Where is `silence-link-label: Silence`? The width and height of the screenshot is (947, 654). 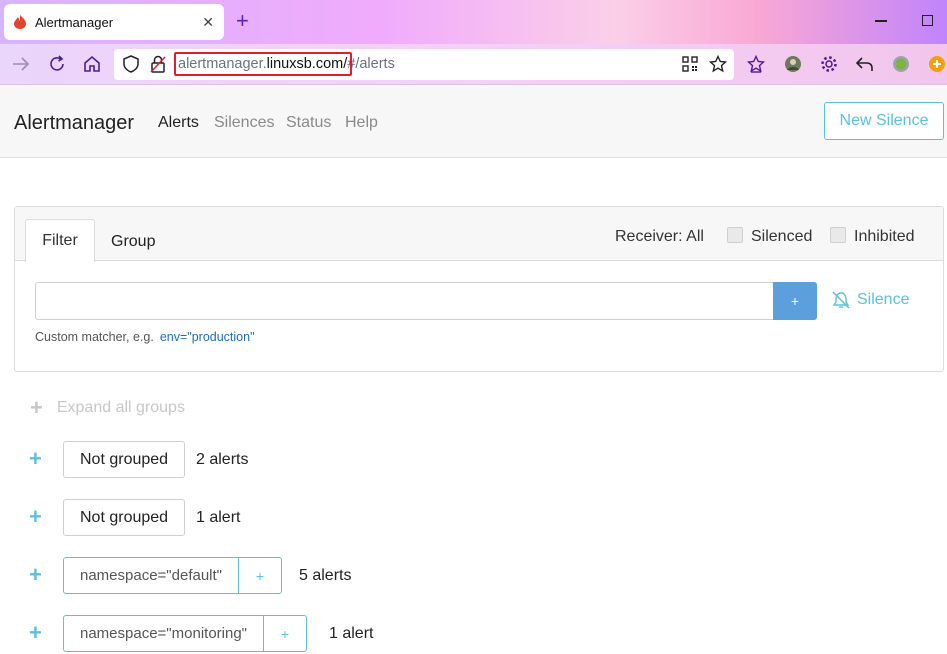 silence-link-label: Silence is located at coordinates (883, 299).